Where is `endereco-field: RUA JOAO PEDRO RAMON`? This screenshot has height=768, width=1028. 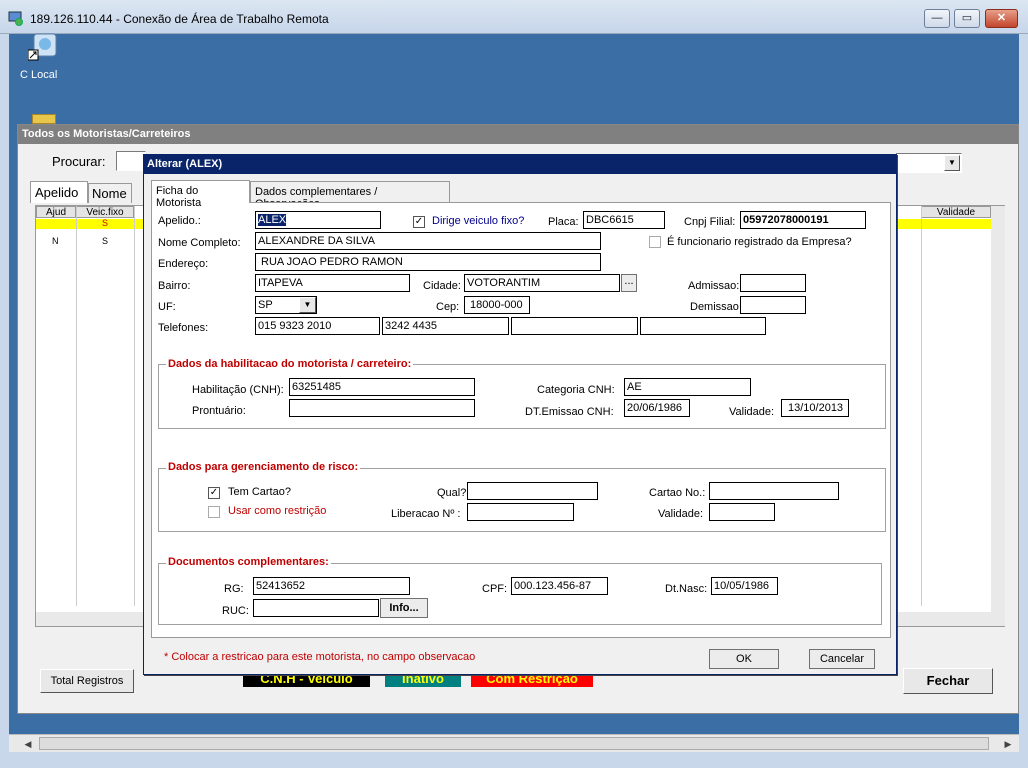
endereco-field: RUA JOAO PEDRO RAMON is located at coordinates (428, 262).